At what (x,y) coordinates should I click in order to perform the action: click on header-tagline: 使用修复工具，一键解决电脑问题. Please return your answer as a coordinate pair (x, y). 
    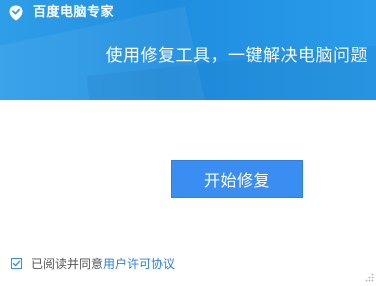
    Looking at the image, I should click on (236, 56).